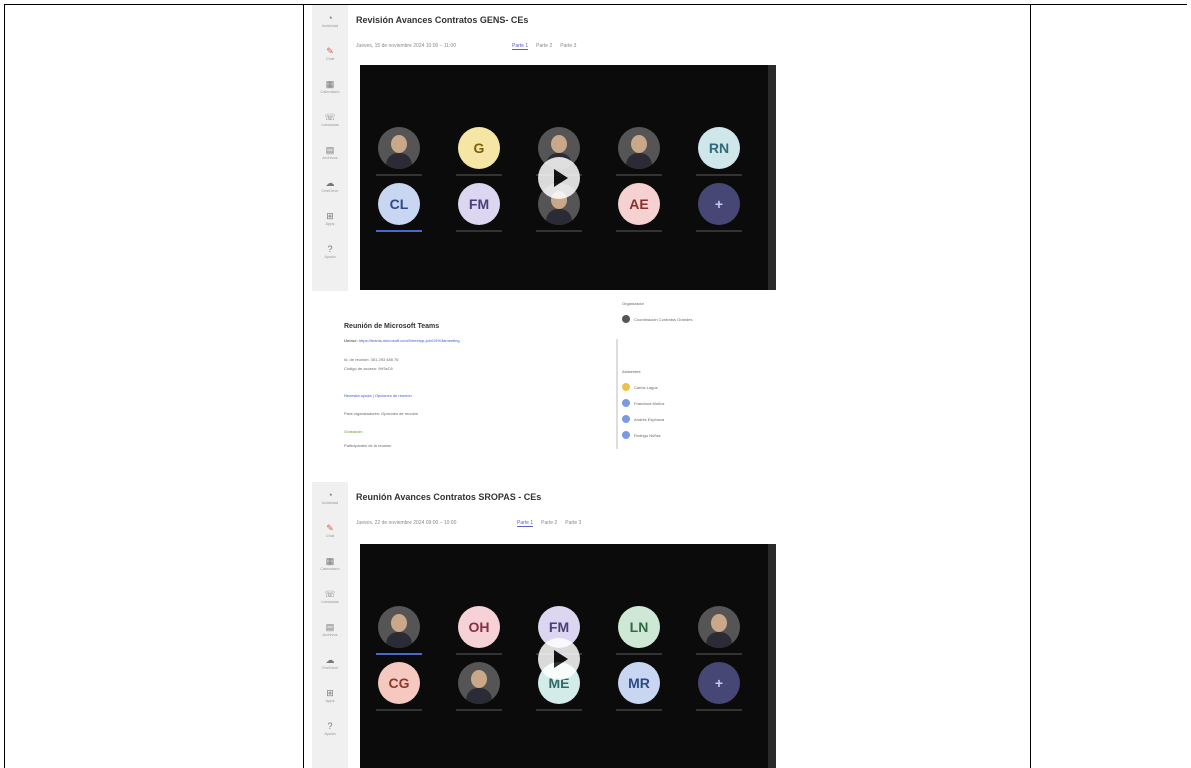 Image resolution: width=1191 pixels, height=768 pixels. I want to click on participant-avatar: OH, so click(479, 627).